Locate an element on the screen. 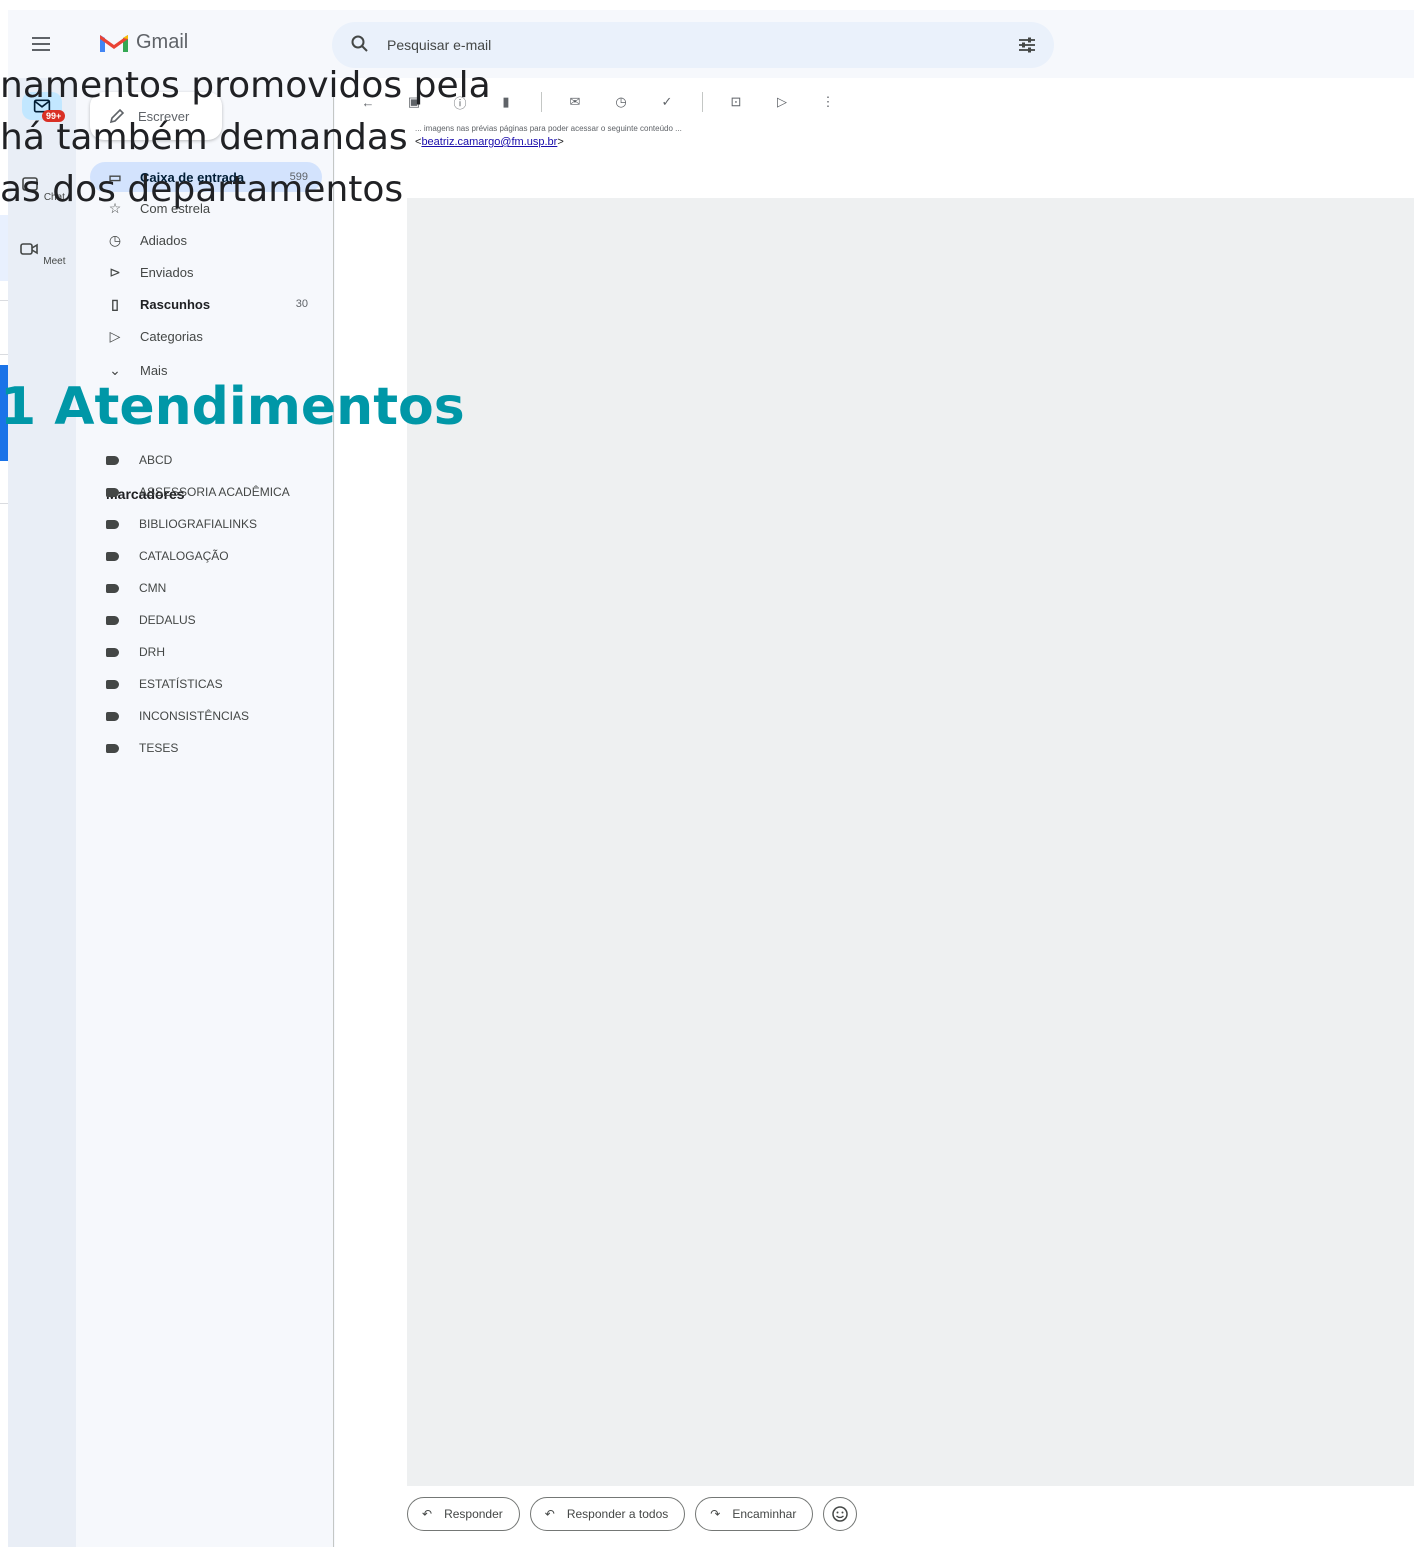  email-suffix: > is located at coordinates (560, 142).